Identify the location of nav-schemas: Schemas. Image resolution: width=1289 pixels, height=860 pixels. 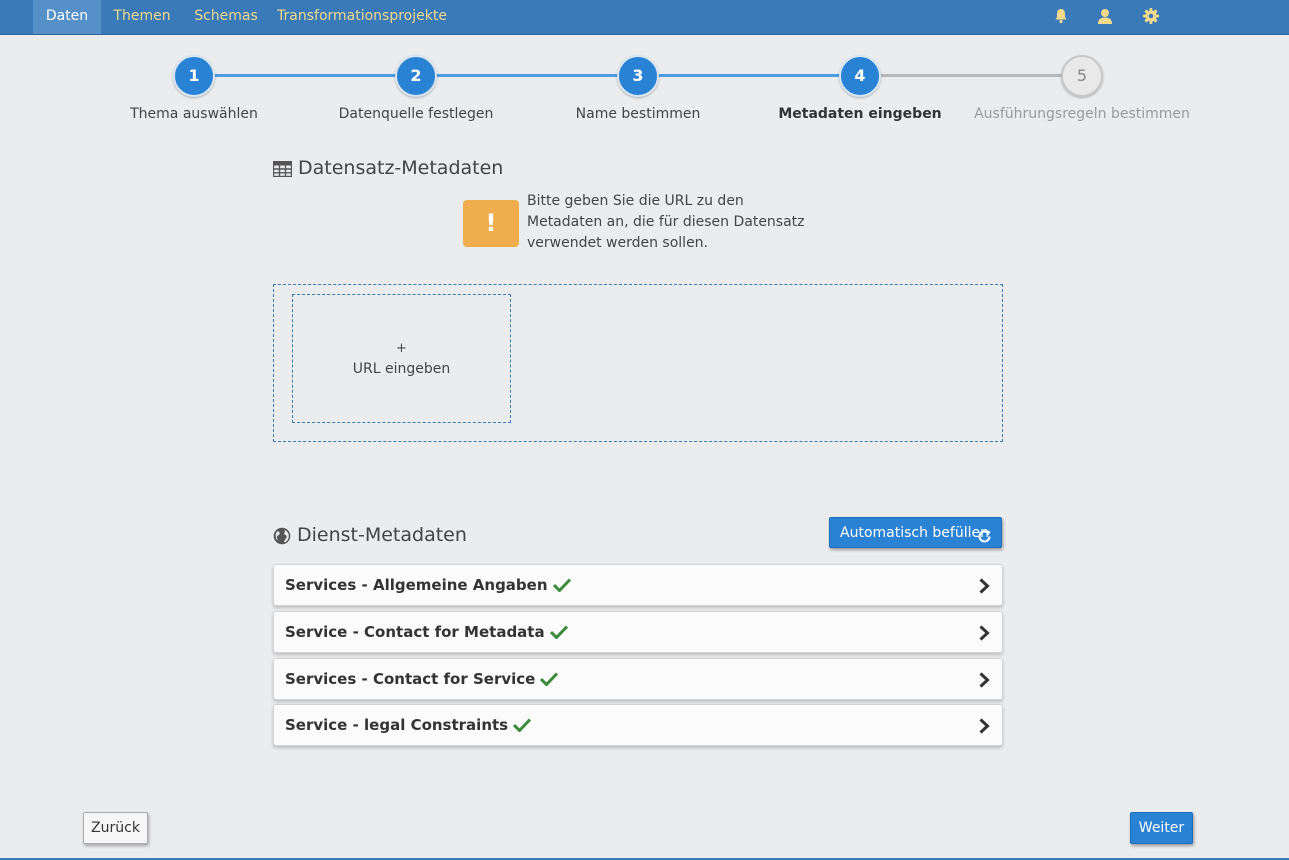
(226, 17).